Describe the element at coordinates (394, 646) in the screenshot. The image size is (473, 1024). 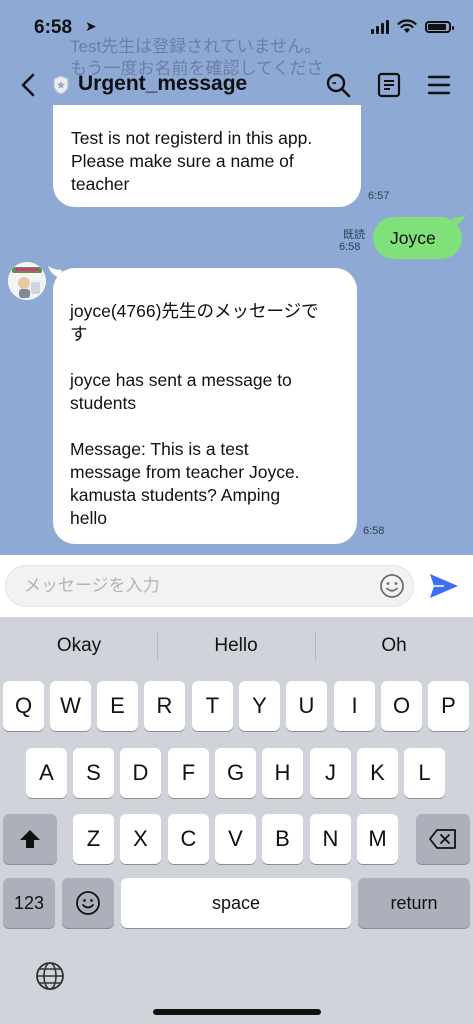
I see `suggestion-oh: Oh` at that location.